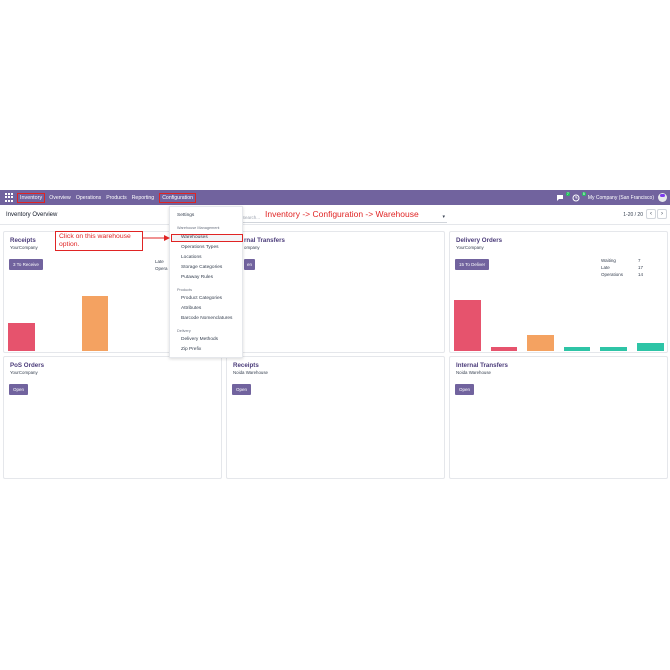 Image resolution: width=670 pixels, height=670 pixels. I want to click on menu-item-locations: Locations, so click(191, 257).